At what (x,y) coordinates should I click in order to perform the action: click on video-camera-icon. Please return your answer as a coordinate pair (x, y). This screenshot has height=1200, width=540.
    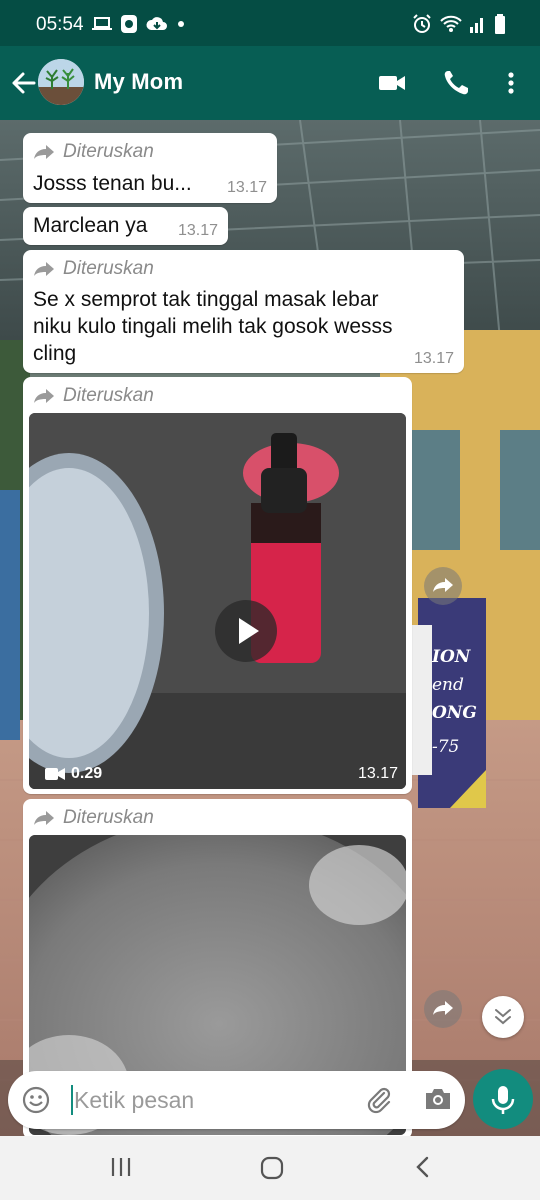
    Looking at the image, I should click on (55, 774).